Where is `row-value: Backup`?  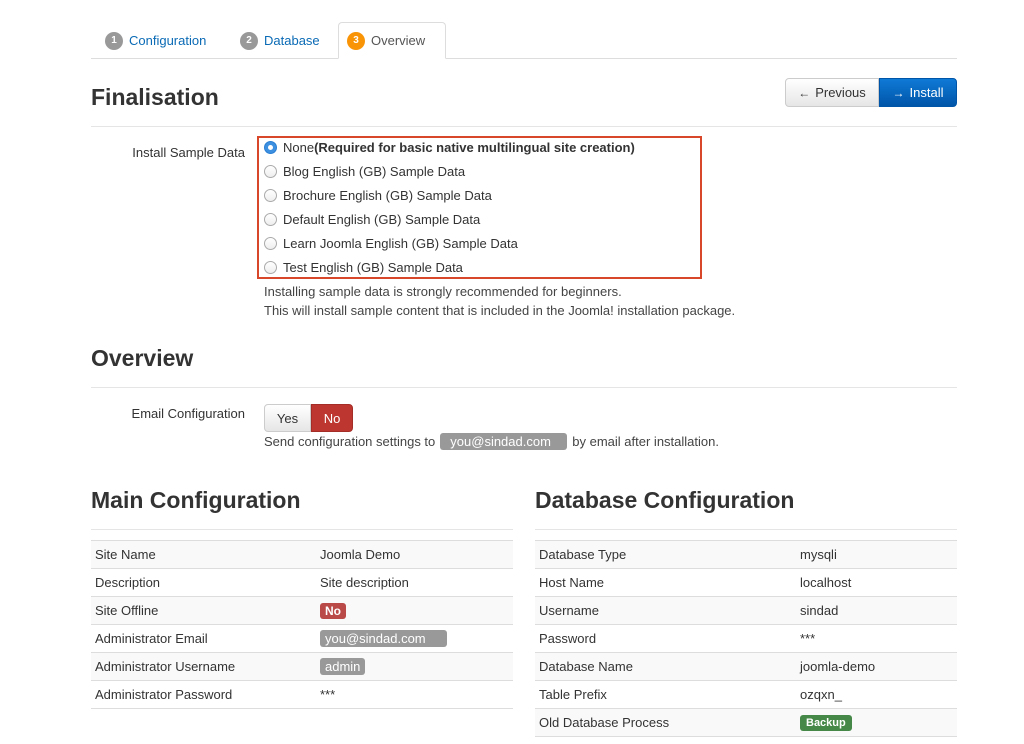
row-value: Backup is located at coordinates (876, 722).